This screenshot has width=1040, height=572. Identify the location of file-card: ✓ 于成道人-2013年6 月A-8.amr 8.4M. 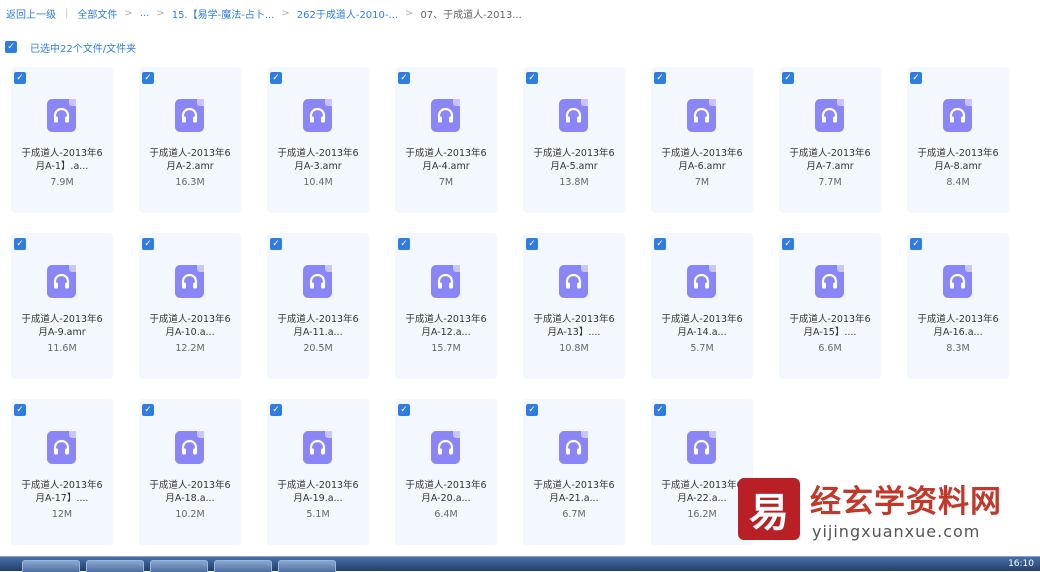
(958, 140).